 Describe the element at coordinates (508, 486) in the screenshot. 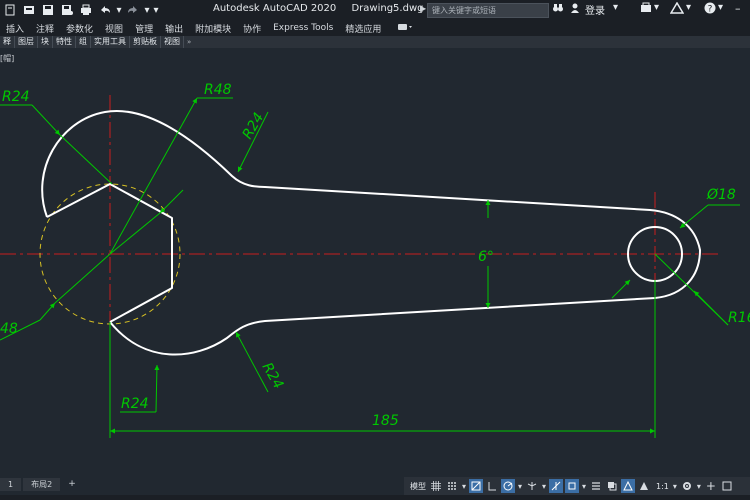

I see `polar-icon` at that location.